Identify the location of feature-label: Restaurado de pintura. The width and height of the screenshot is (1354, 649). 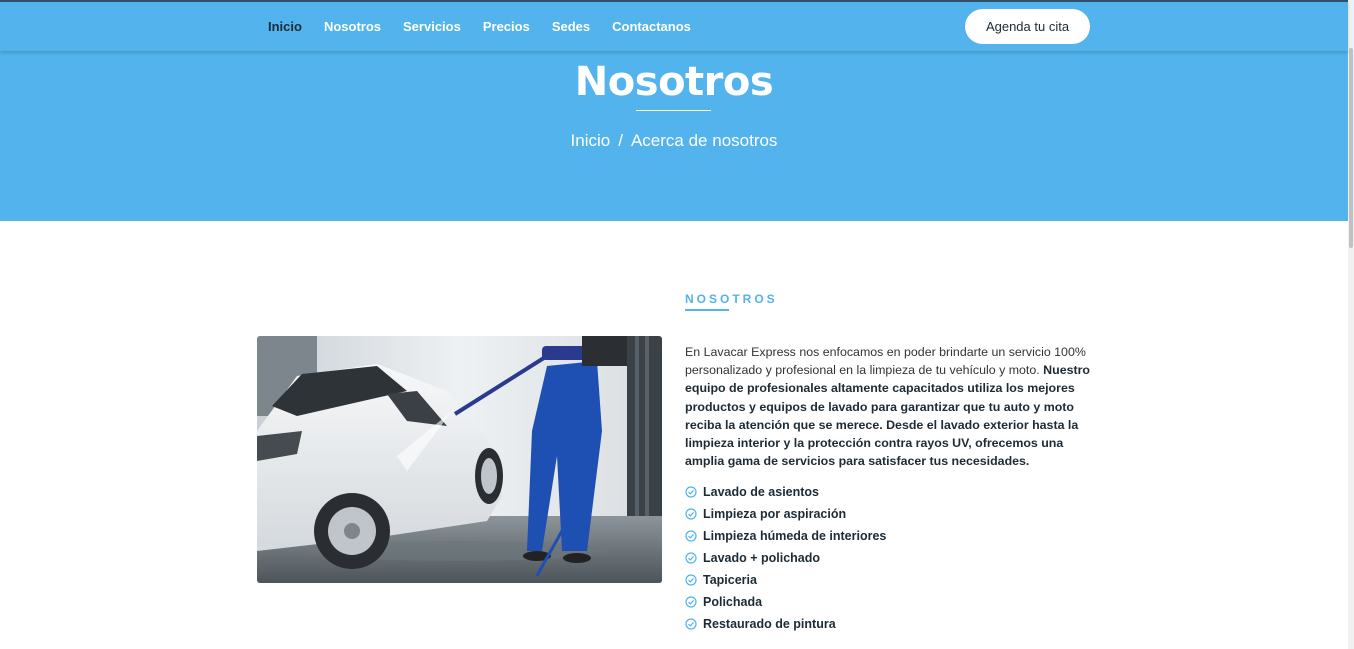
(769, 624).